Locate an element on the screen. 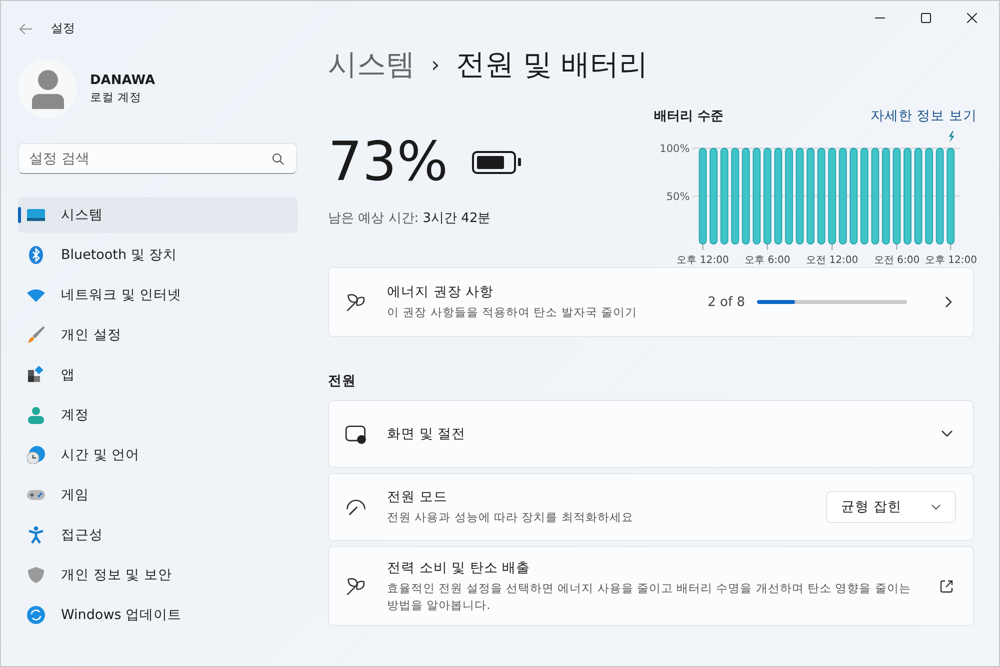  energy-subtitle: 이 권장 사항들을 적용하여 탄소 발자국 줄이기 is located at coordinates (512, 312).